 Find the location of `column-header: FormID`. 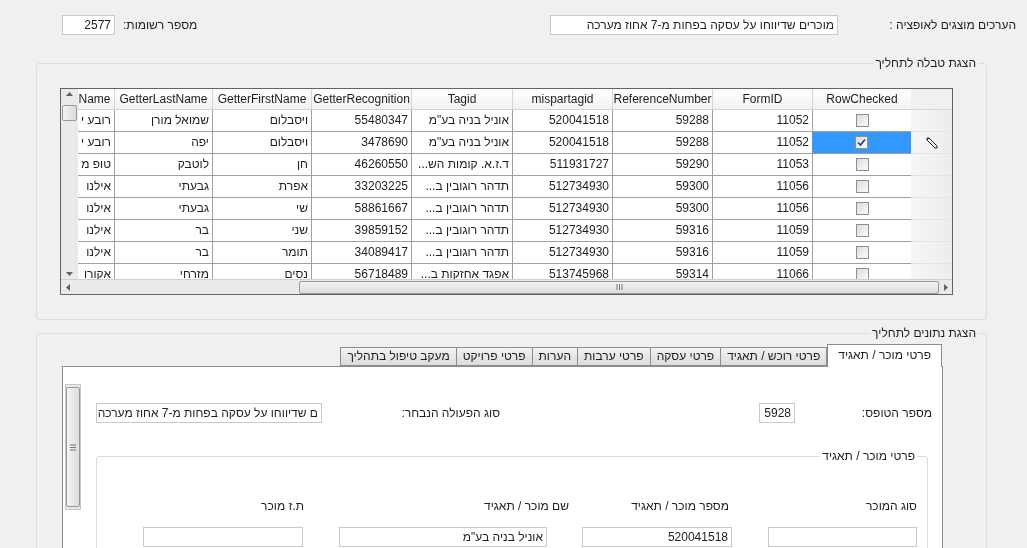

column-header: FormID is located at coordinates (762, 99).